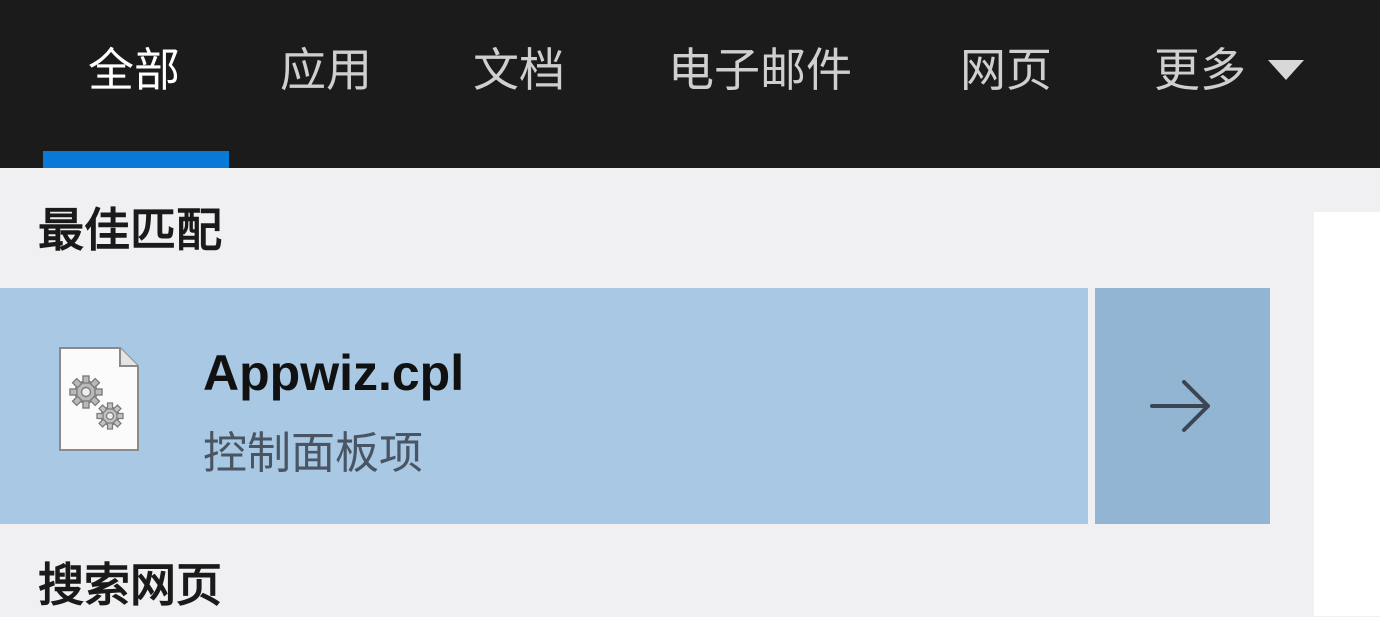  What do you see at coordinates (1286, 69) in the screenshot?
I see `caret-down-icon` at bounding box center [1286, 69].